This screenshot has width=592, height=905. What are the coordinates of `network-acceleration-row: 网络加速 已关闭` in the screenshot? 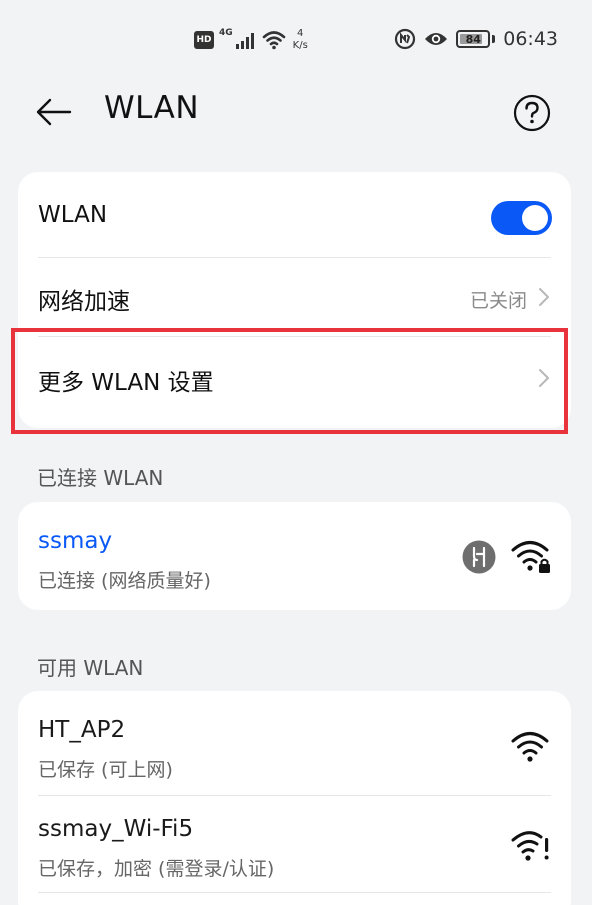 It's located at (294, 297).